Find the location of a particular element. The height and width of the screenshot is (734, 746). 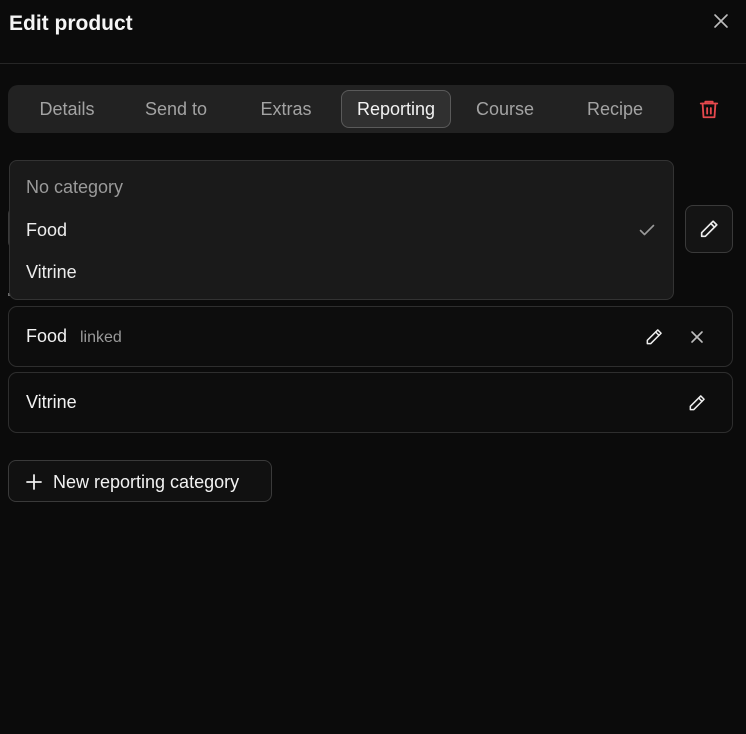

tab-recipe: Recipe is located at coordinates (615, 109).